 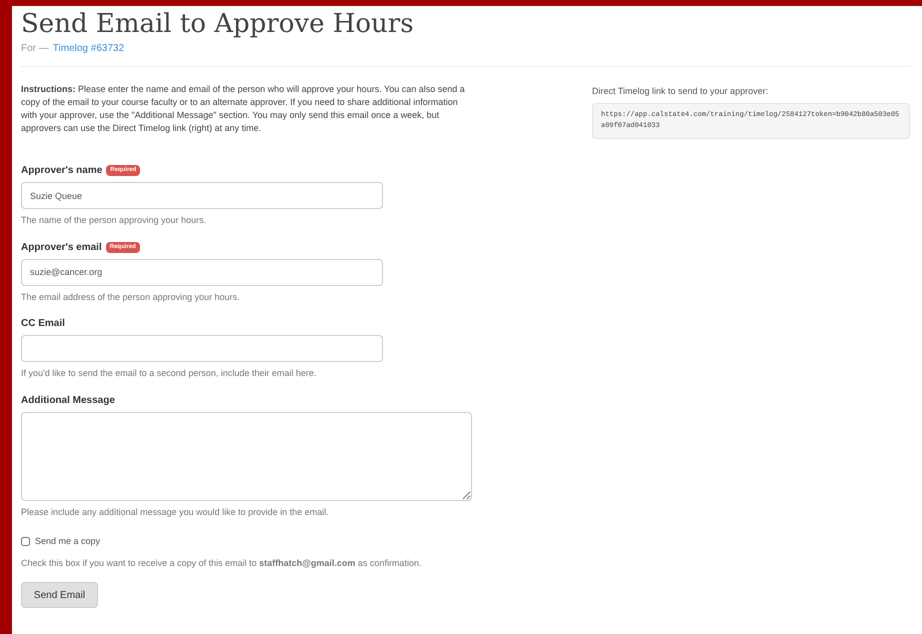 I want to click on help-text: Check this box if you want to receive a copy of this email to staffhatch@gmail.com as confirmation., so click(x=221, y=563).